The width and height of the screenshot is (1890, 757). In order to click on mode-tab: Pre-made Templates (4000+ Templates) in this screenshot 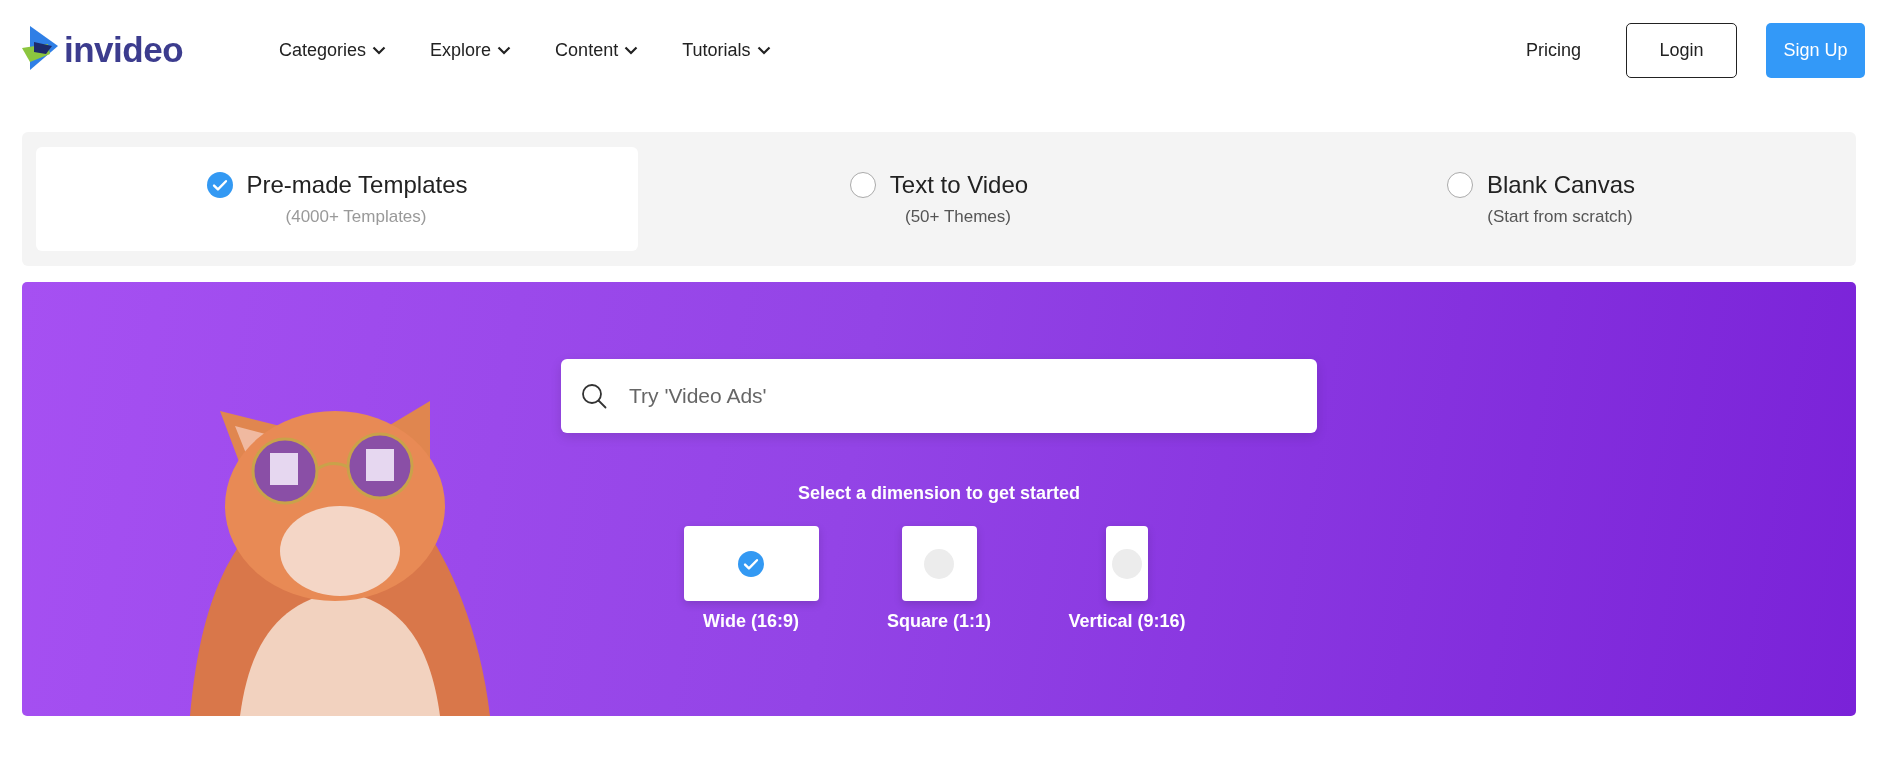, I will do `click(337, 199)`.